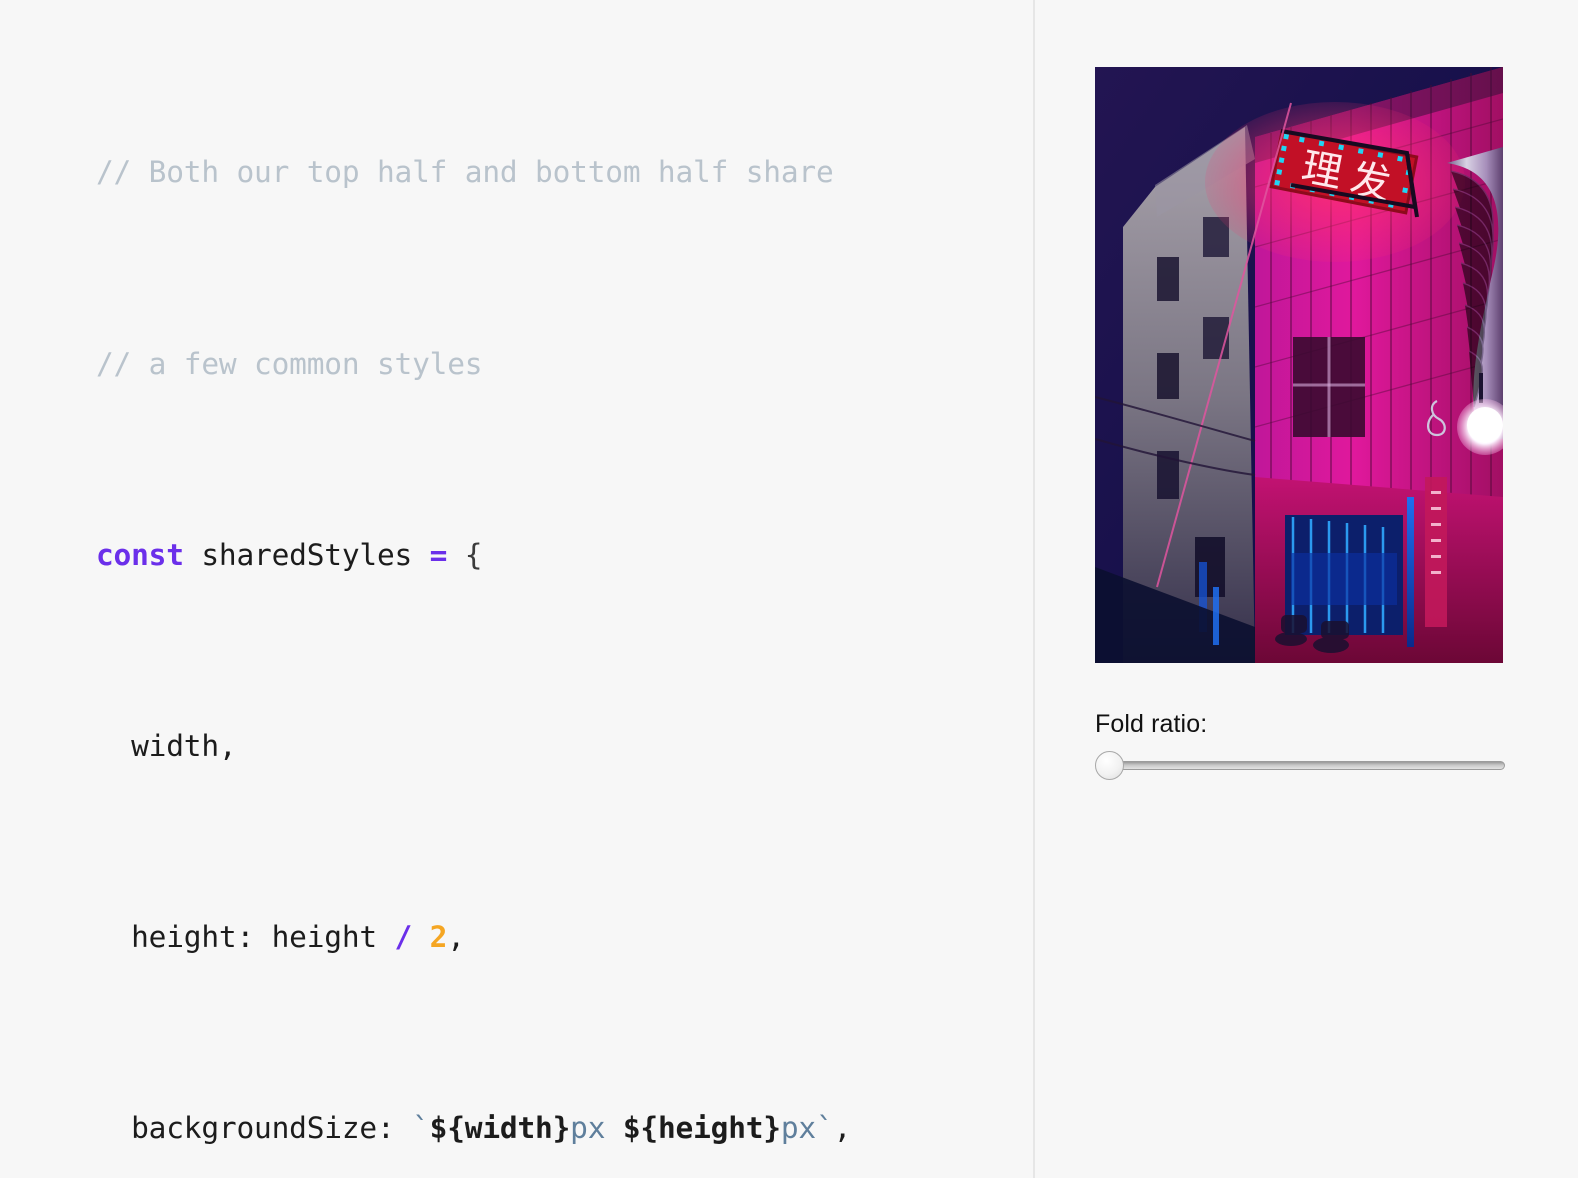  I want to click on code-token-number: 2, so click(430, 937).